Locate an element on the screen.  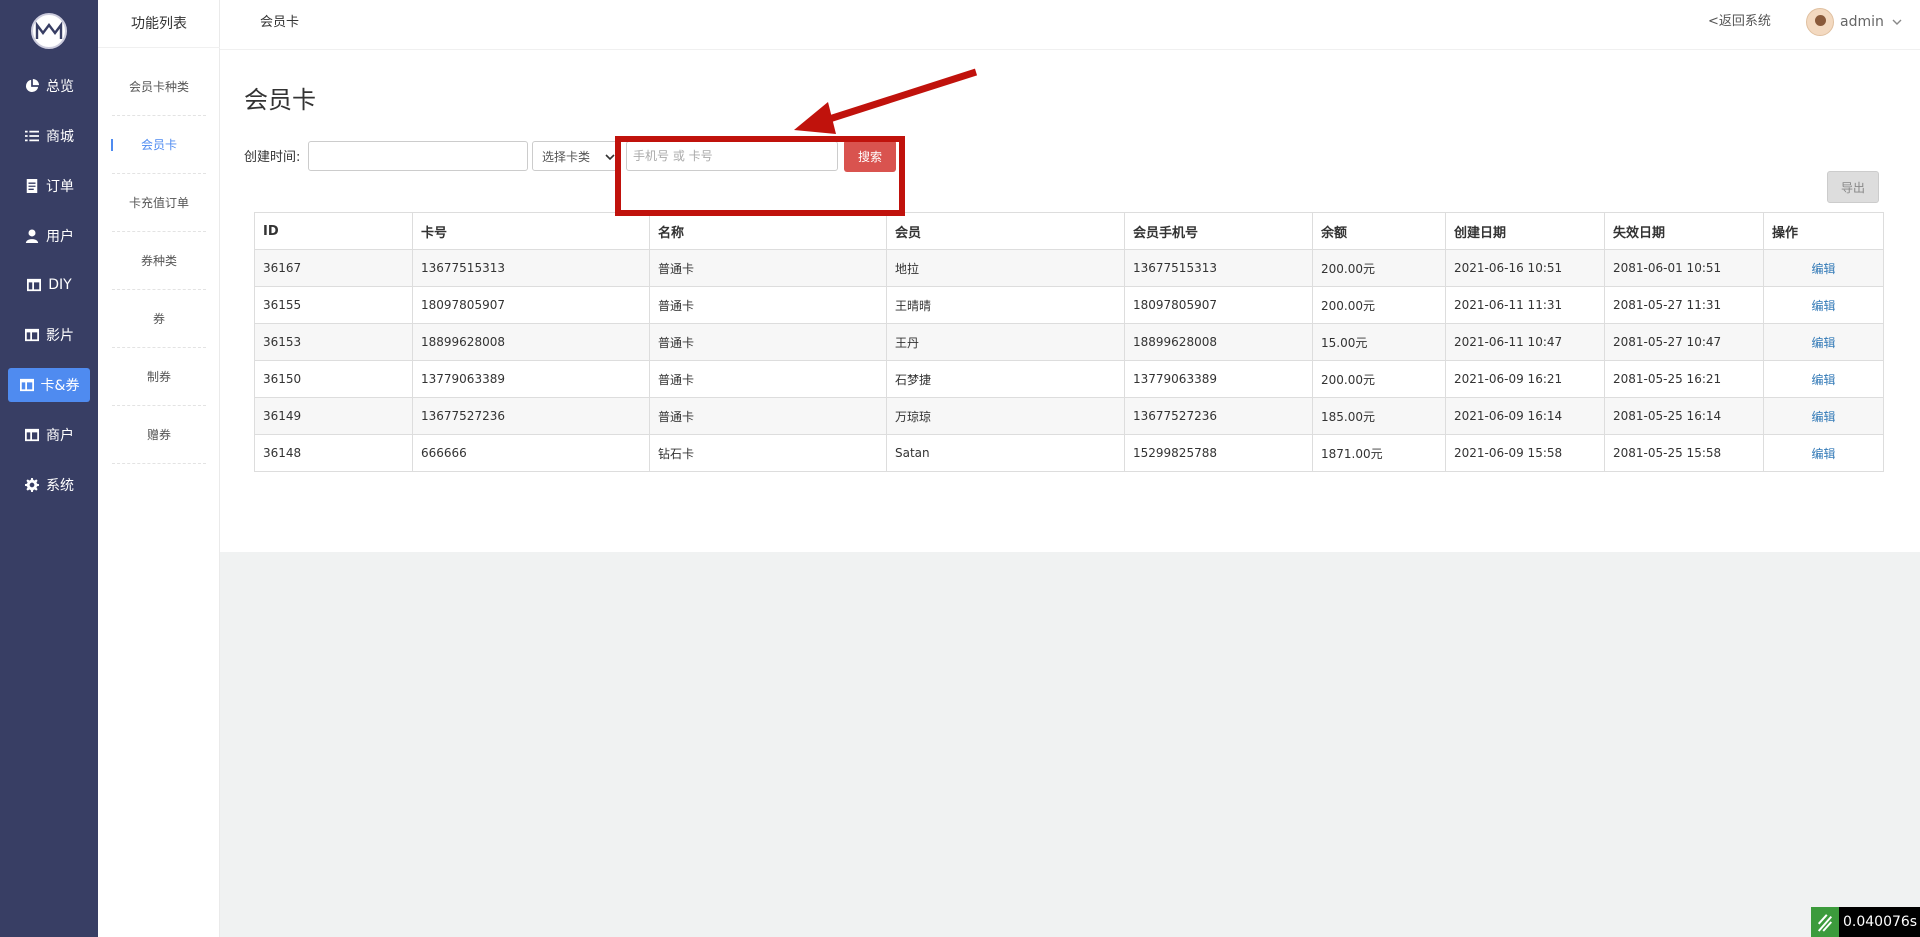
export-button: 导出 is located at coordinates (1853, 187).